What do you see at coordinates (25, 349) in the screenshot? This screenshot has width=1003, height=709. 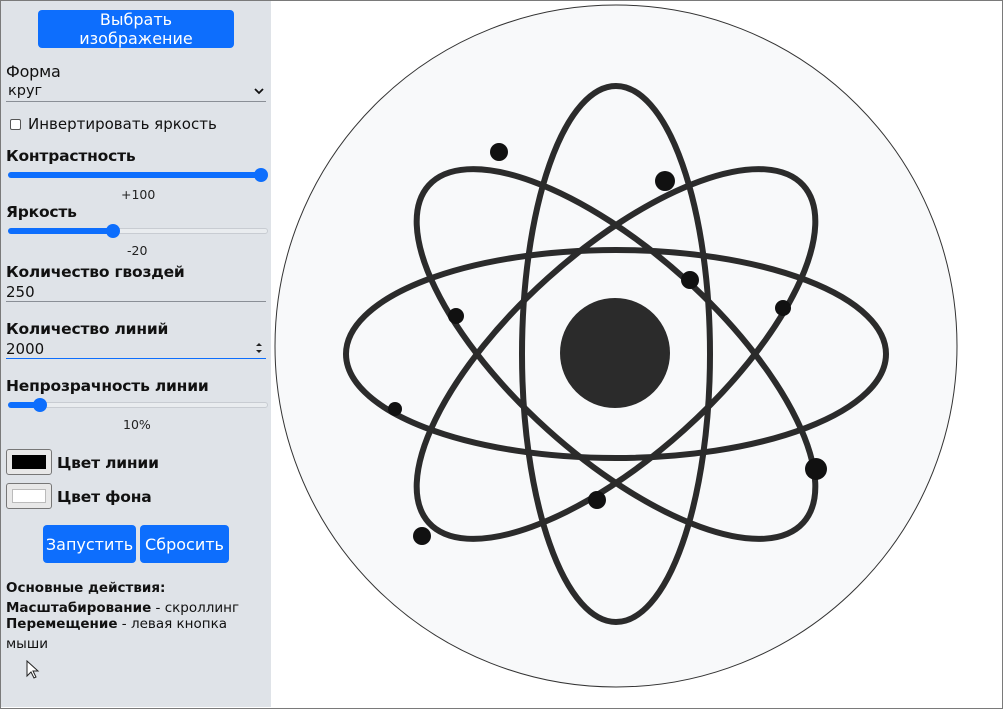 I see `lines-input: 2000` at bounding box center [25, 349].